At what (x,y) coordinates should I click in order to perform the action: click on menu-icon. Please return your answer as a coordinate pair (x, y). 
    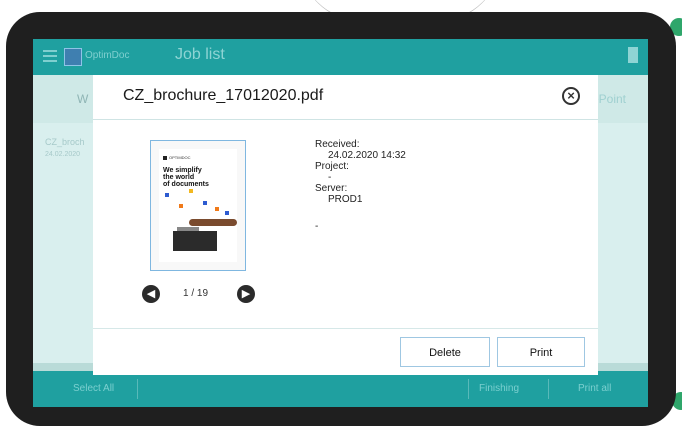
    Looking at the image, I should click on (50, 56).